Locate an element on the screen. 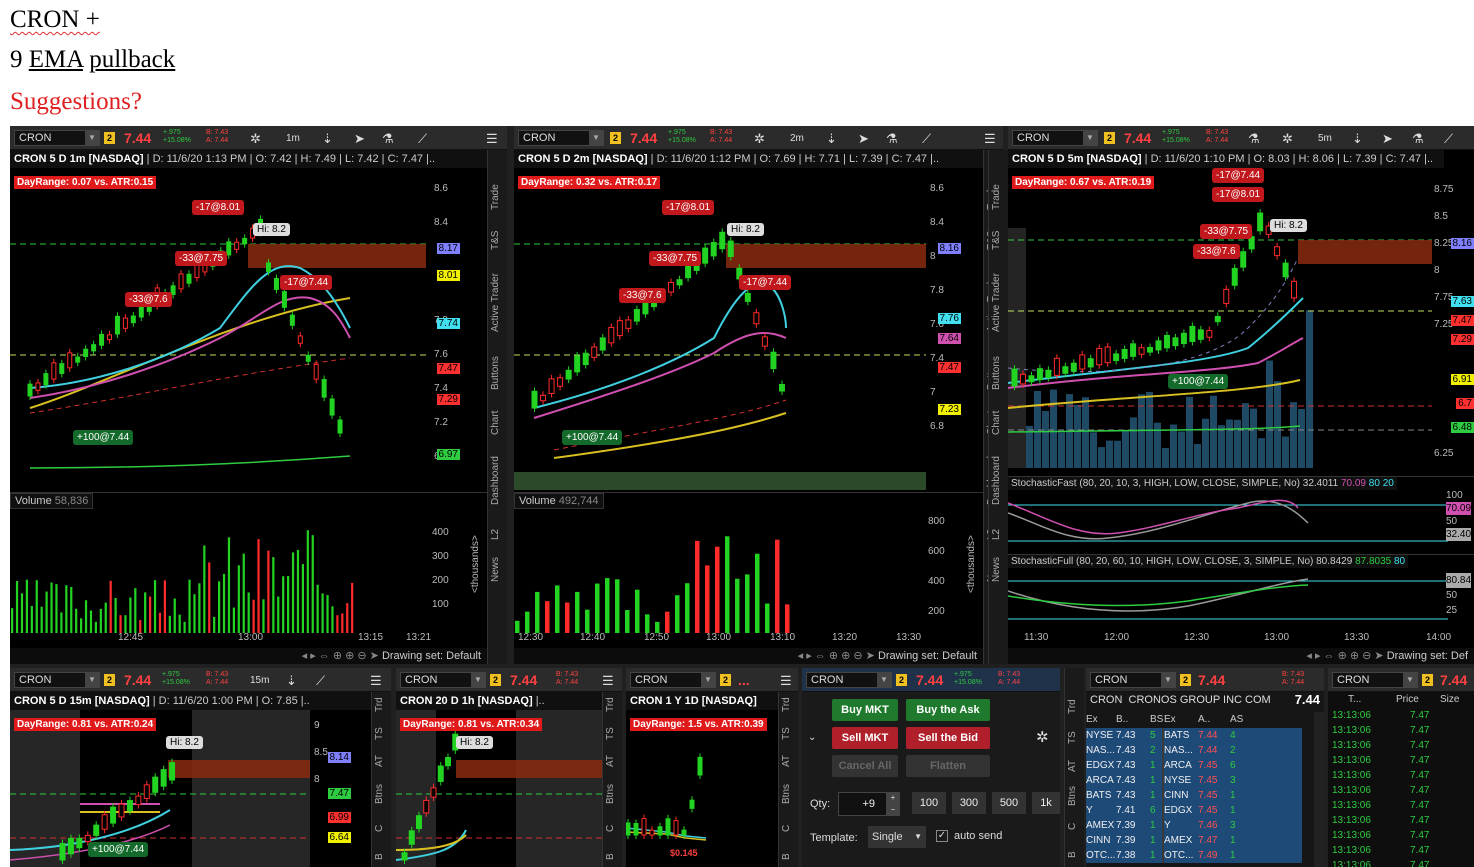 The width and height of the screenshot is (1474, 867). qty-preset-1k: 1k is located at coordinates (1046, 803).